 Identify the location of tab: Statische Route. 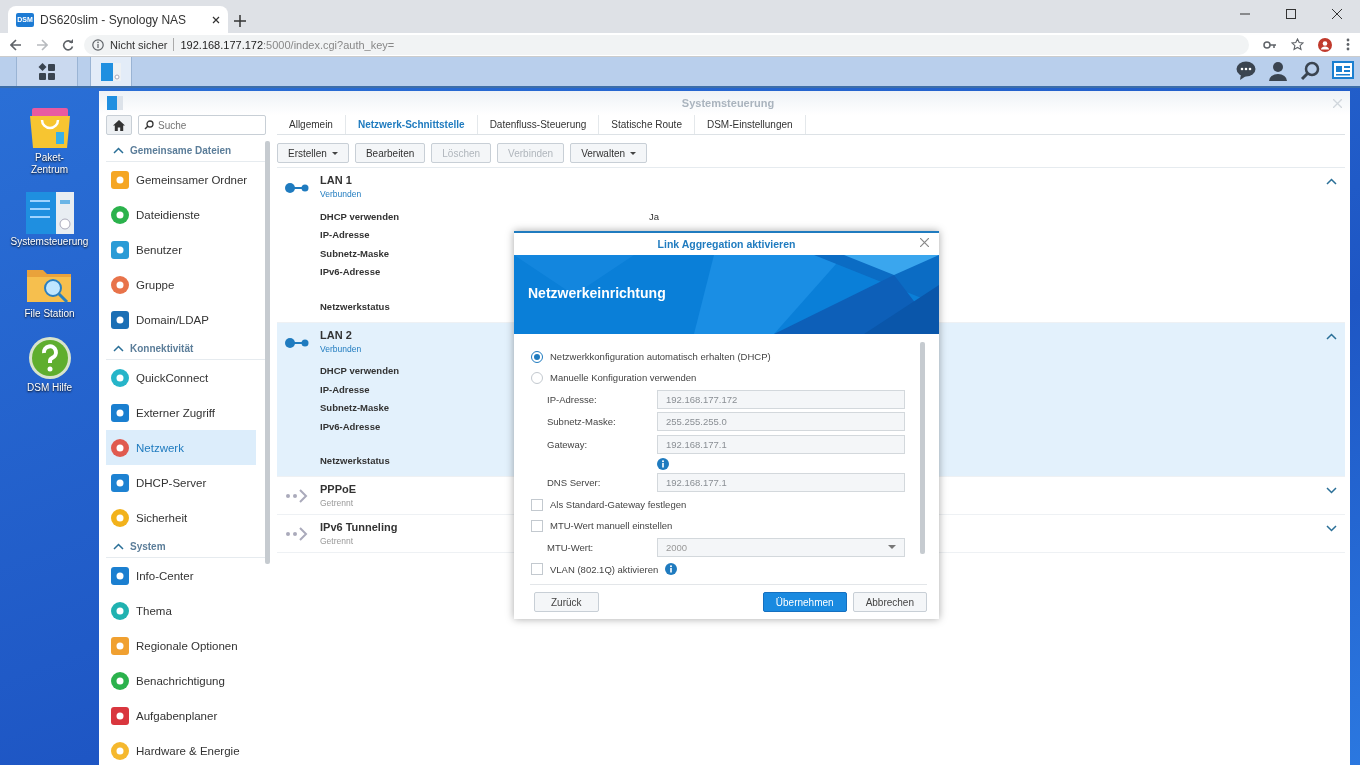
(647, 124).